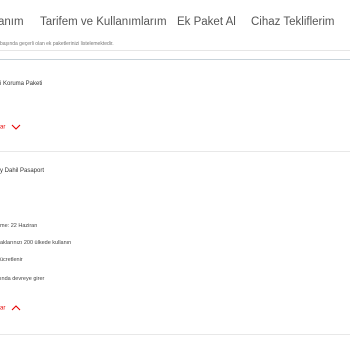  What do you see at coordinates (206, 22) in the screenshot?
I see `nav-item-ek-paket-al: Ek Paket Al` at bounding box center [206, 22].